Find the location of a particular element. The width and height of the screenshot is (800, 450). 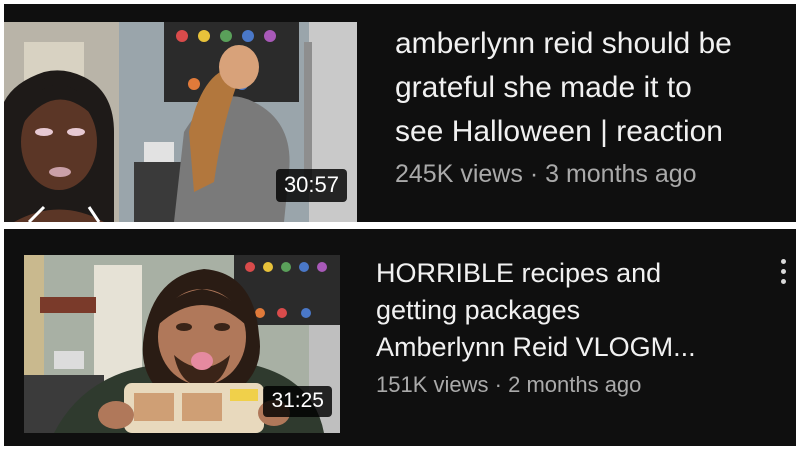

view-count: 151K views is located at coordinates (432, 384).